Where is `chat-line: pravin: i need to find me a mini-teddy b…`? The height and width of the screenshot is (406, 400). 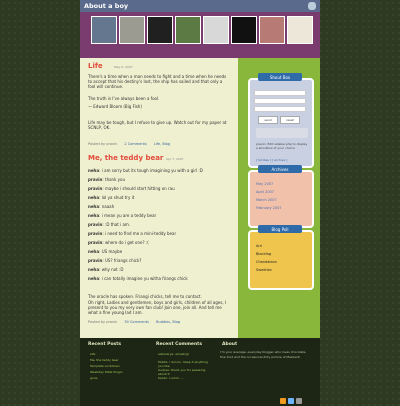 chat-line: pravin: i need to find me a mini-teddy b… is located at coordinates (158, 233).